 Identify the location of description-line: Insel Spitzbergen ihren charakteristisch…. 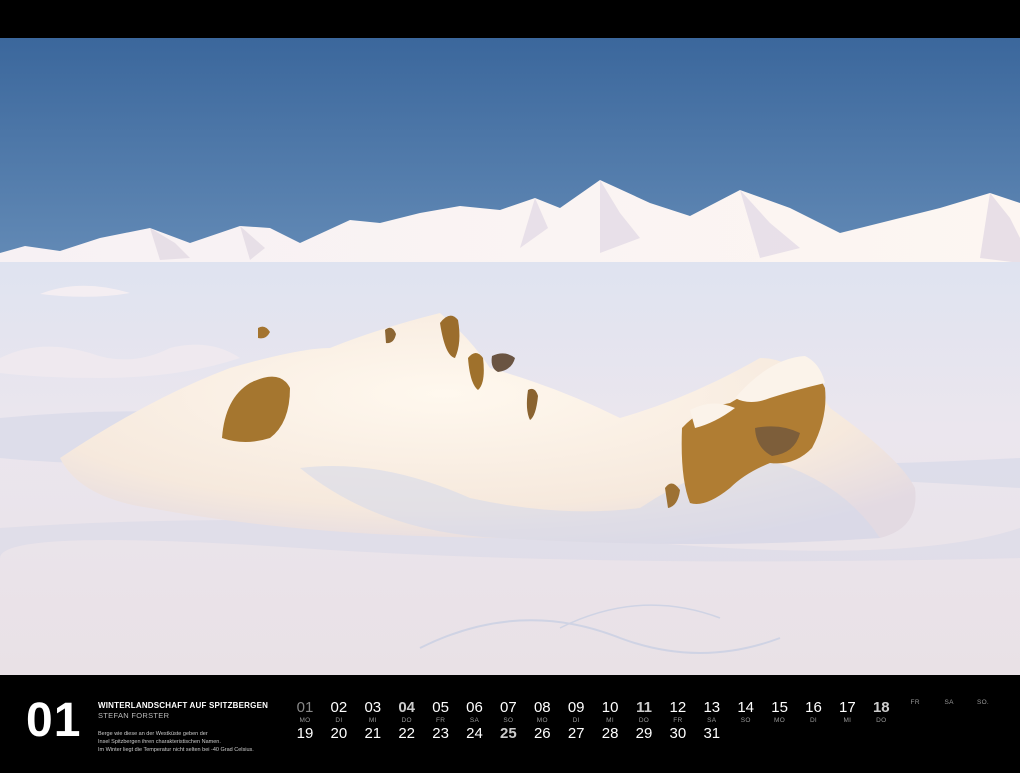
(159, 742).